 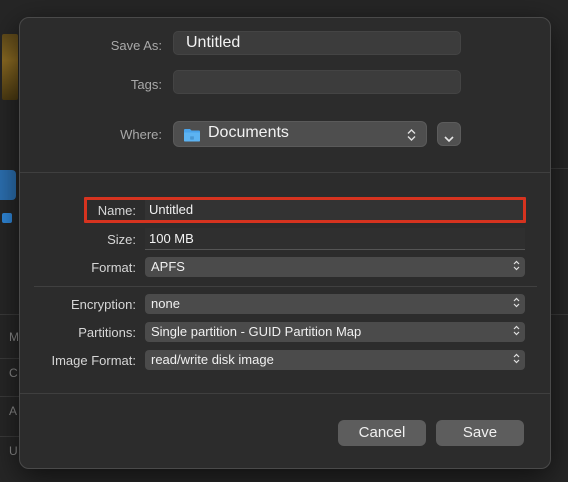 I want to click on chevron-down-icon, so click(x=449, y=139).